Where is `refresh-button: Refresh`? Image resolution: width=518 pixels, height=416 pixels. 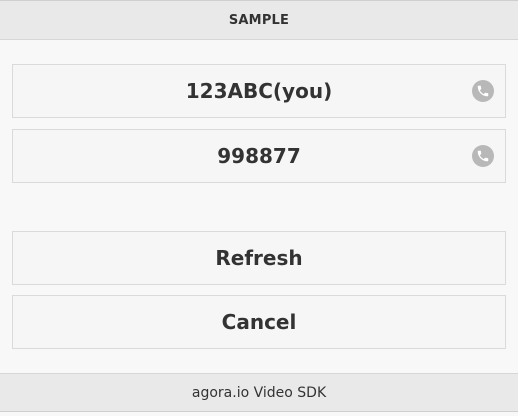
refresh-button: Refresh is located at coordinates (259, 258).